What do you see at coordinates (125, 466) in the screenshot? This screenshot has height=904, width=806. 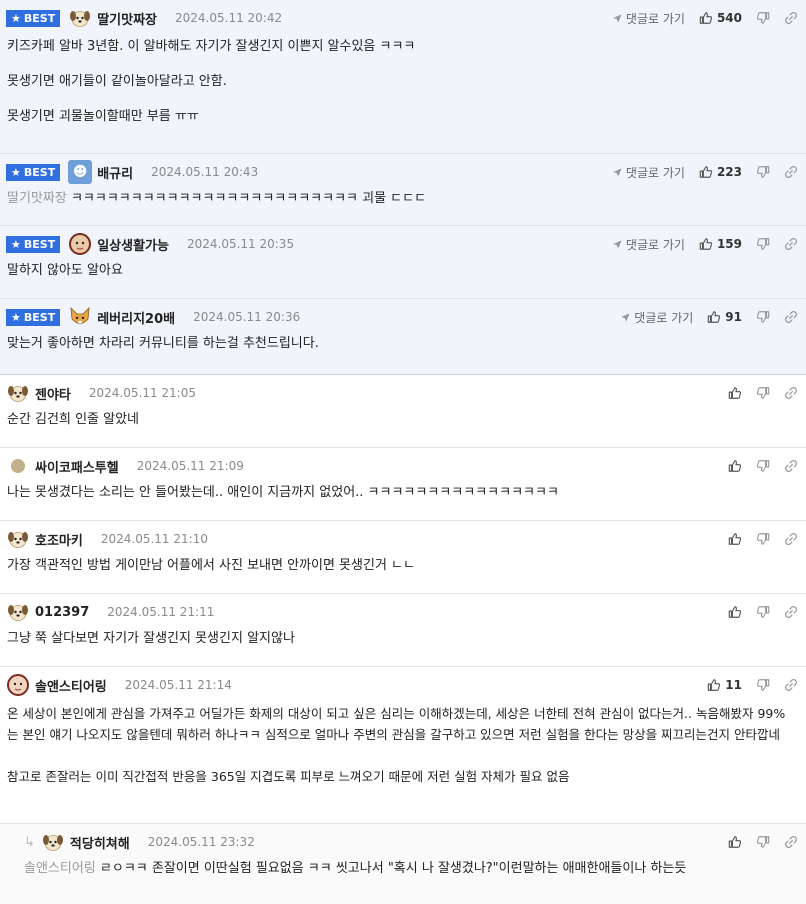 I see `comment-header: 싸이코패스투헬 2024.05.11 21:09` at bounding box center [125, 466].